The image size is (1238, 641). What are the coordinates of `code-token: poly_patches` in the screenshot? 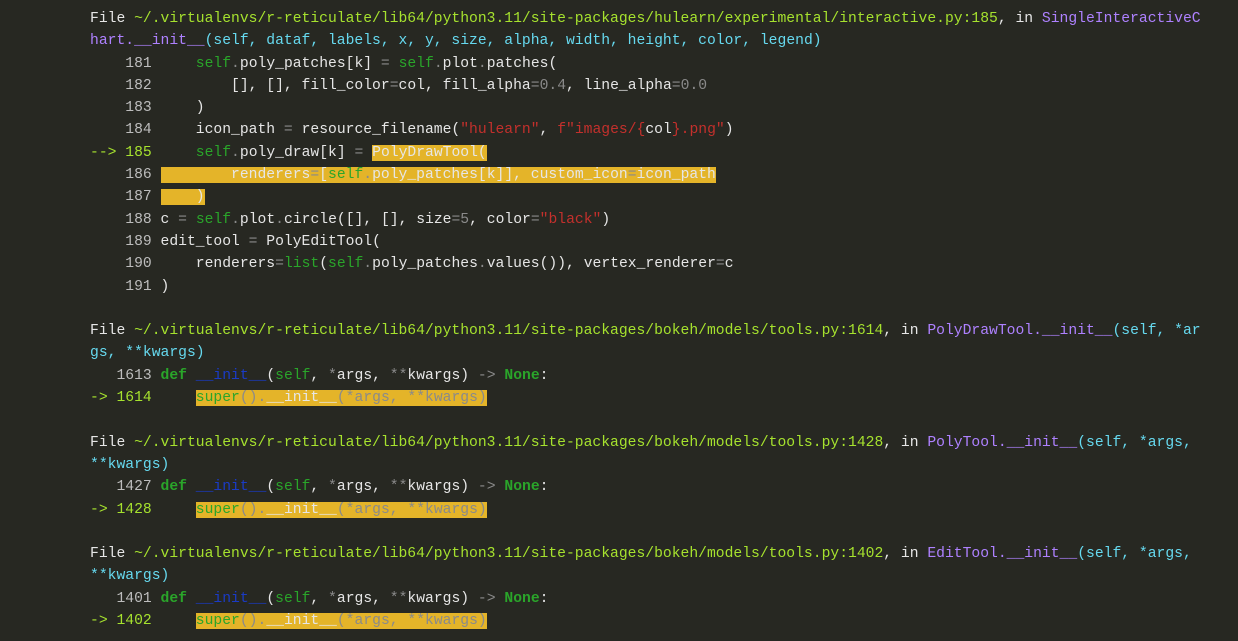 It's located at (425, 264).